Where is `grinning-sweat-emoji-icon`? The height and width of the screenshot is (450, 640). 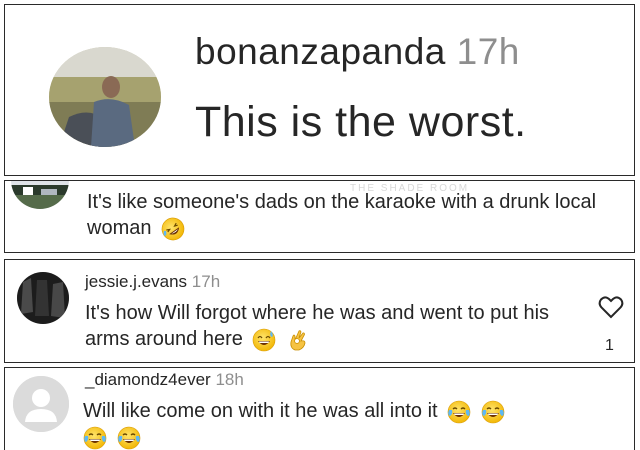
grinning-sweat-emoji-icon is located at coordinates (264, 340).